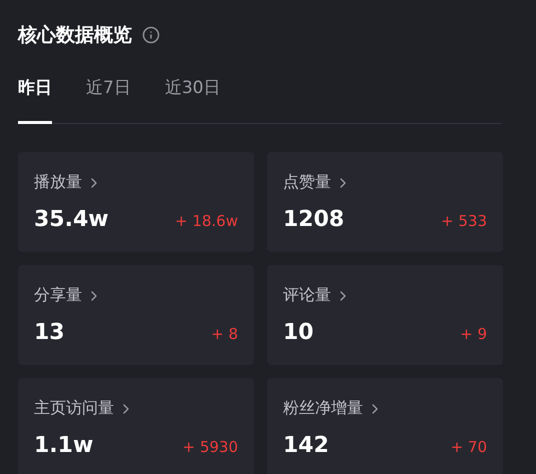 This screenshot has width=536, height=474. I want to click on metric-label: 评论量, so click(307, 295).